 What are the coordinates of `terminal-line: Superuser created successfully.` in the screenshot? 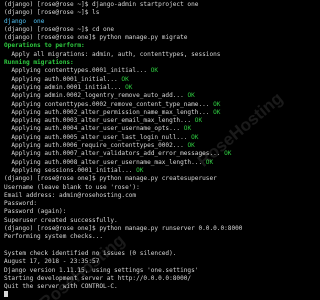 It's located at (149, 221).